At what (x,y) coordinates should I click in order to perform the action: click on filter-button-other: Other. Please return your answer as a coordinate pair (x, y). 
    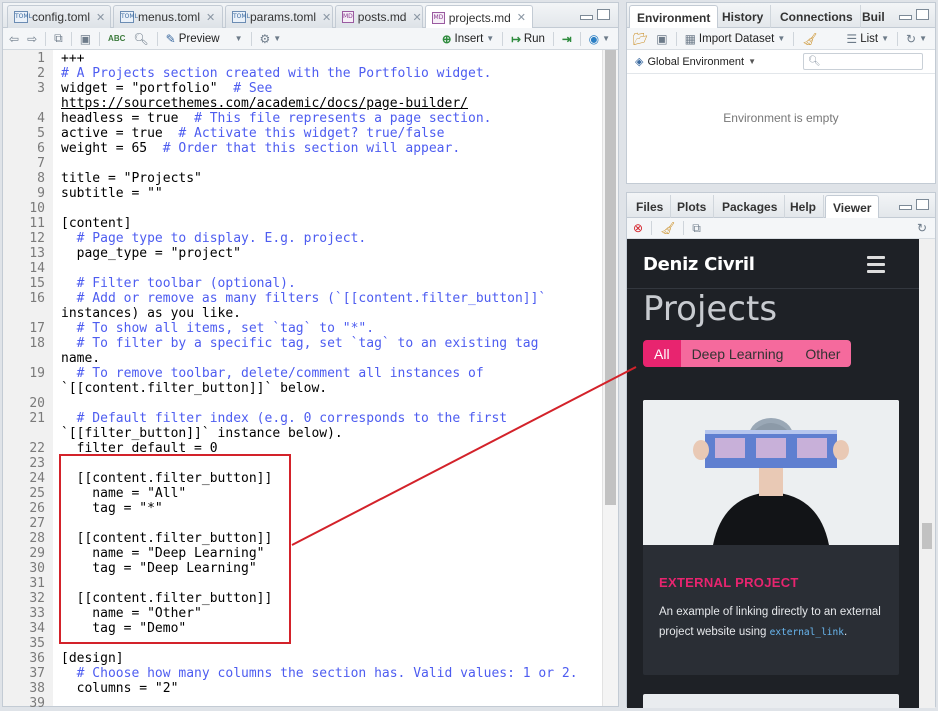
    Looking at the image, I should click on (823, 353).